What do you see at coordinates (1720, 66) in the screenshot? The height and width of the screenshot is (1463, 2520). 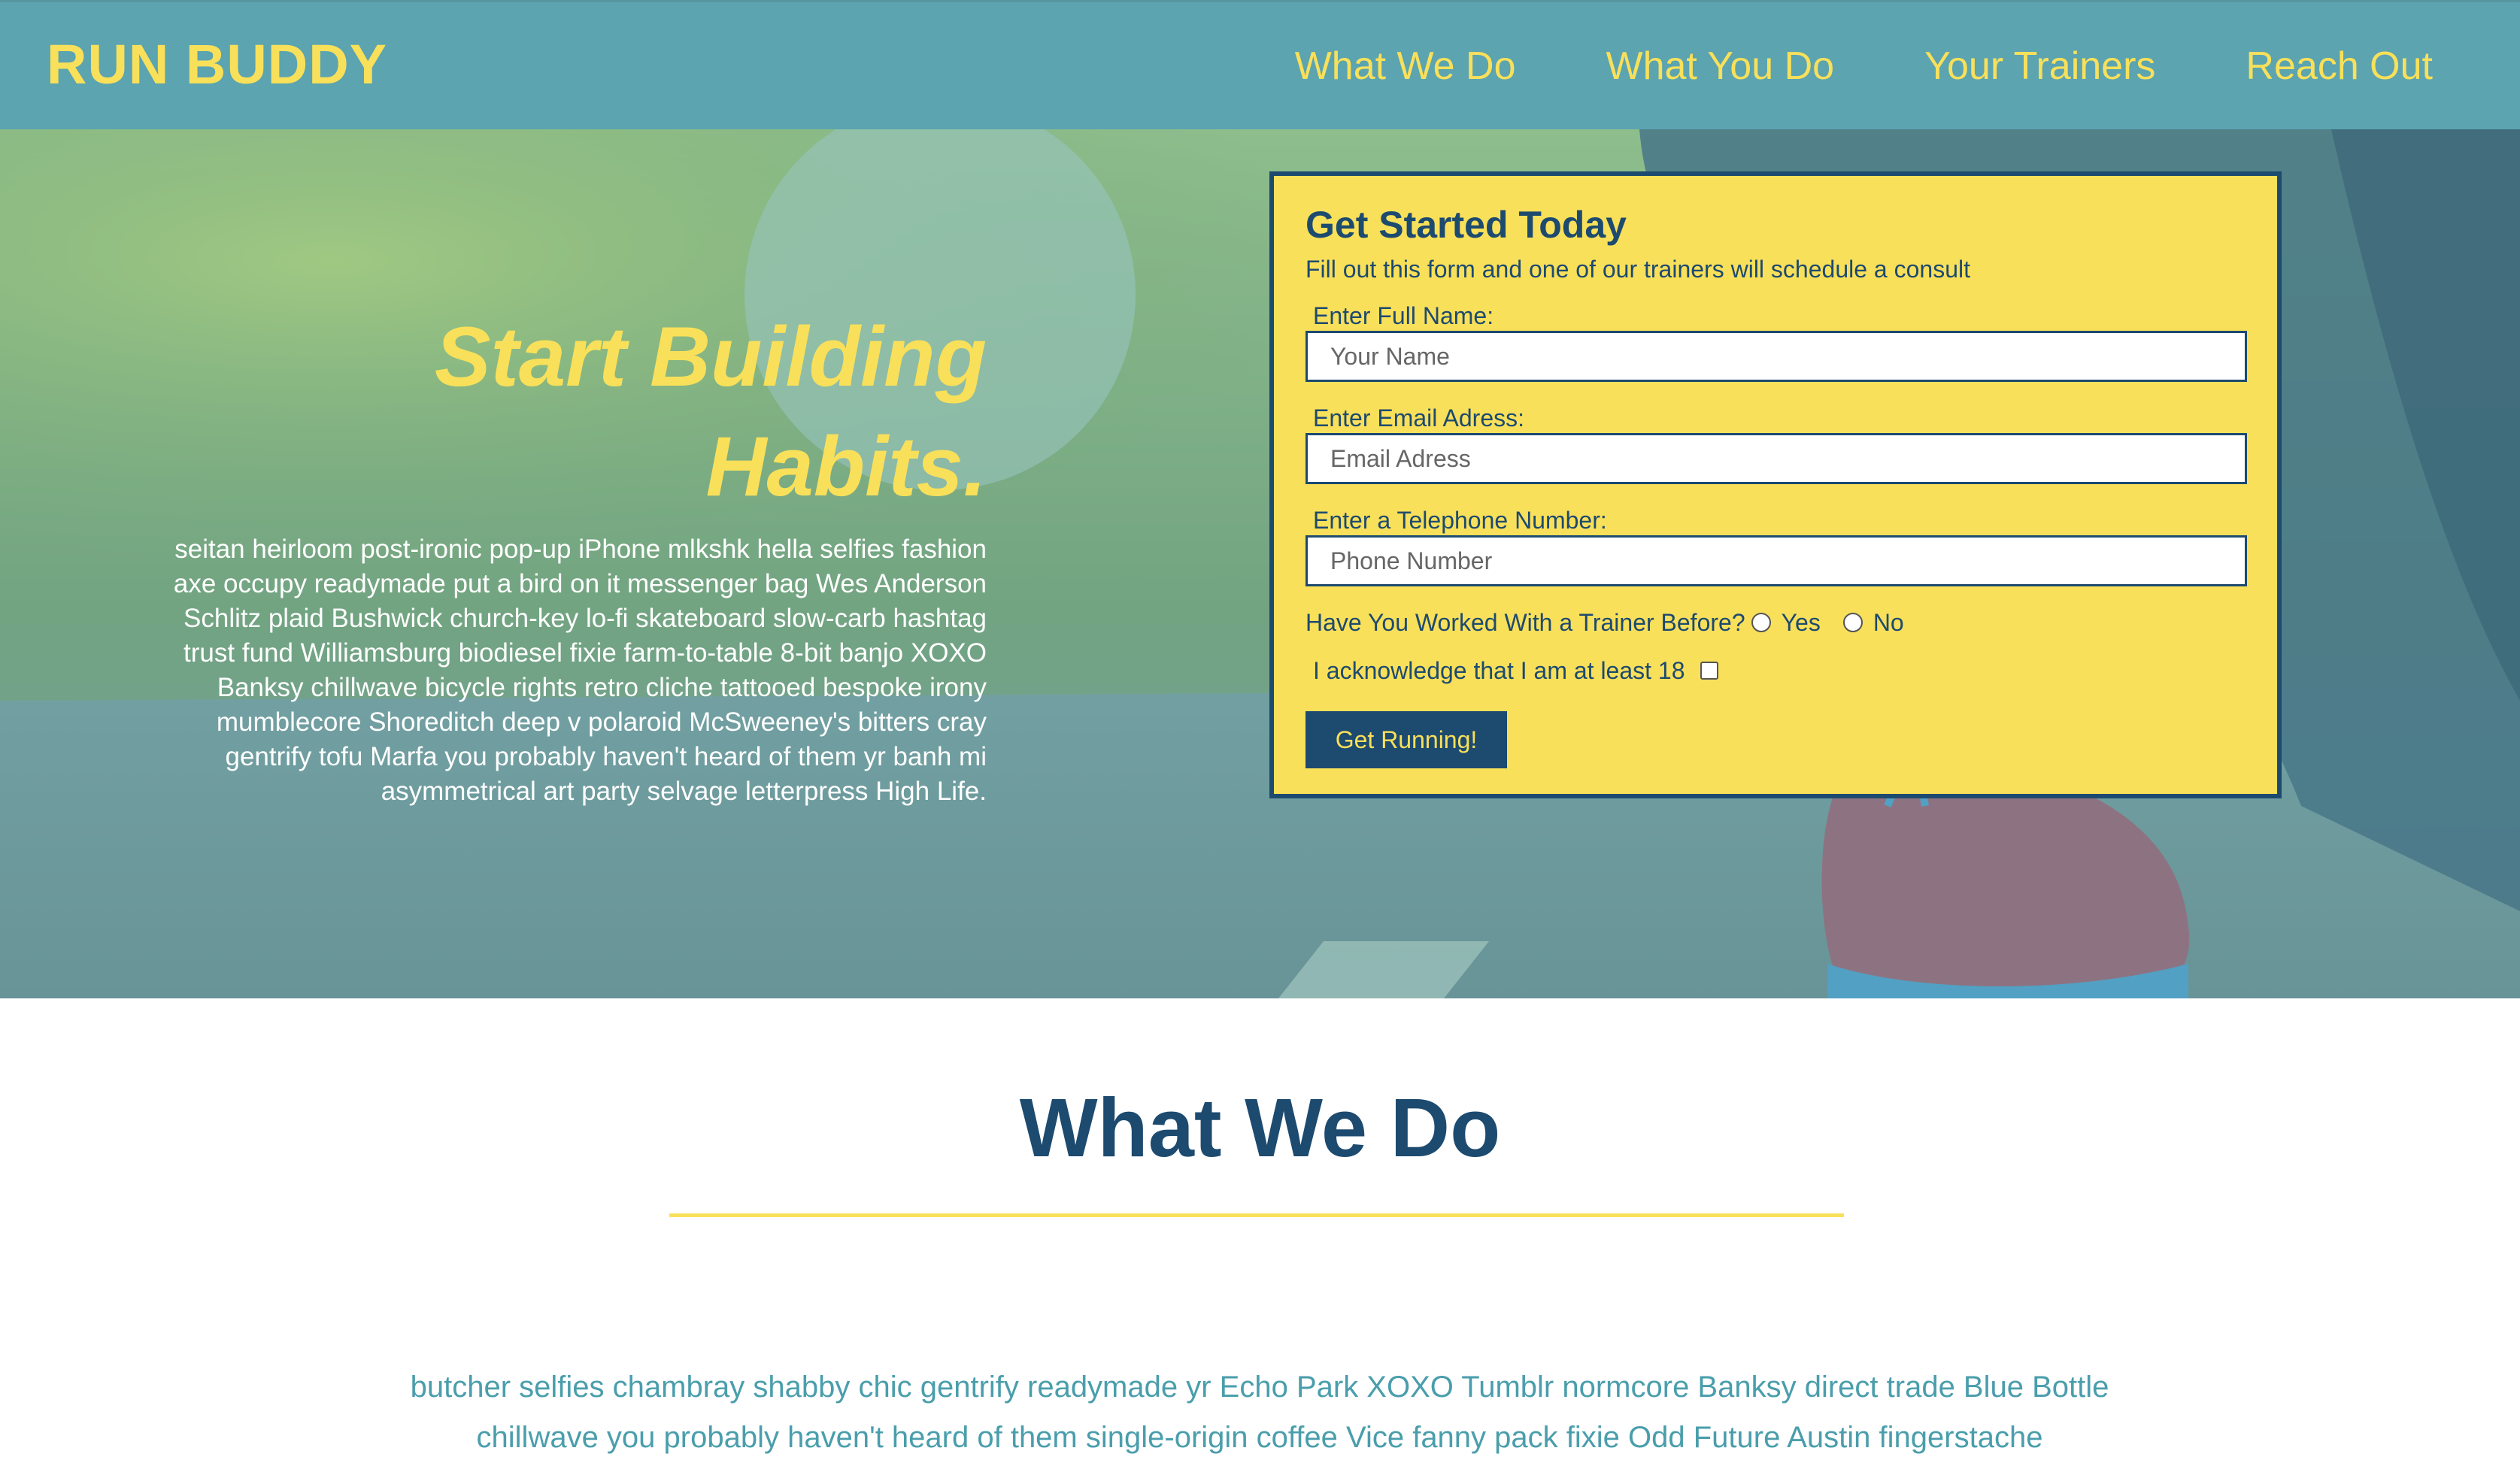 I see `nav-link-what-you-do: What You Do` at bounding box center [1720, 66].